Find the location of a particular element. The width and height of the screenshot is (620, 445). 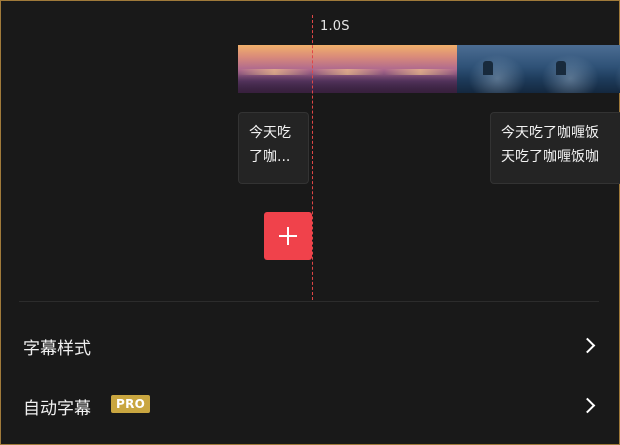

menu-item-label: 自动字幕 is located at coordinates (57, 408).